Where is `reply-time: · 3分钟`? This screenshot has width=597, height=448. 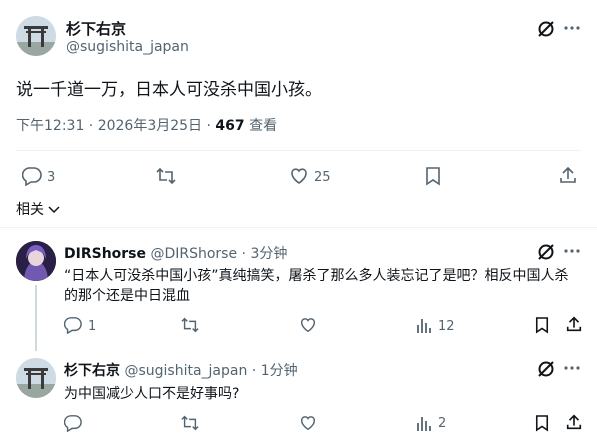 reply-time: · 3分钟 is located at coordinates (262, 254).